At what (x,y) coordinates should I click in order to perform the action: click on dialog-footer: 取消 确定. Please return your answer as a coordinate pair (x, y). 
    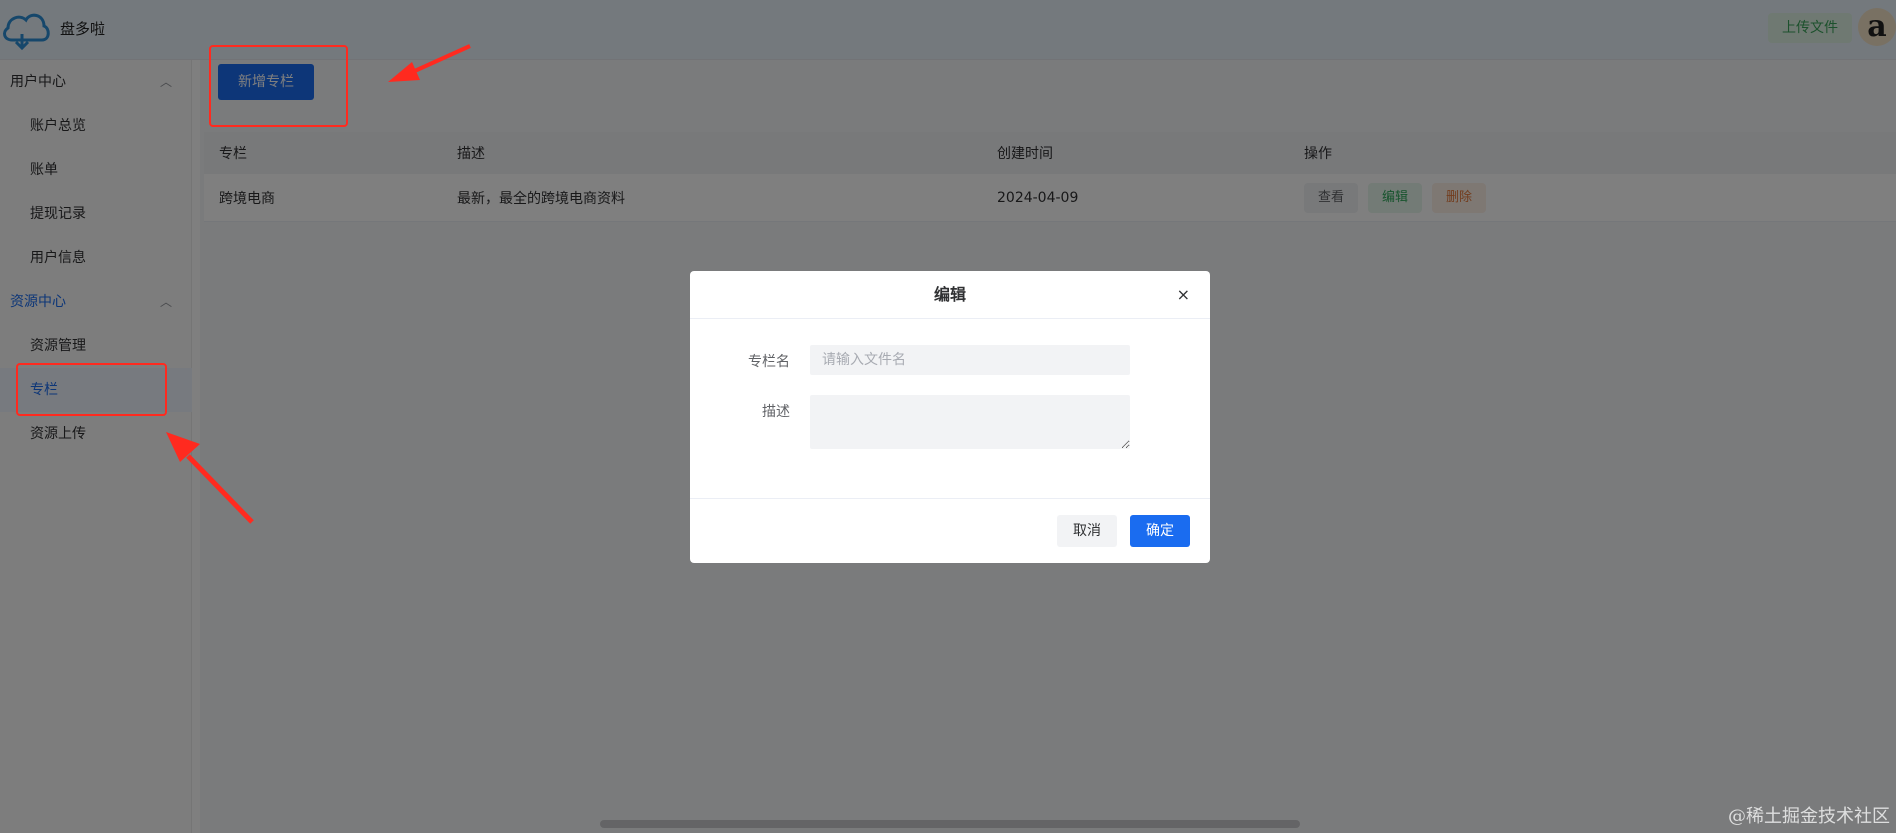
    Looking at the image, I should click on (950, 530).